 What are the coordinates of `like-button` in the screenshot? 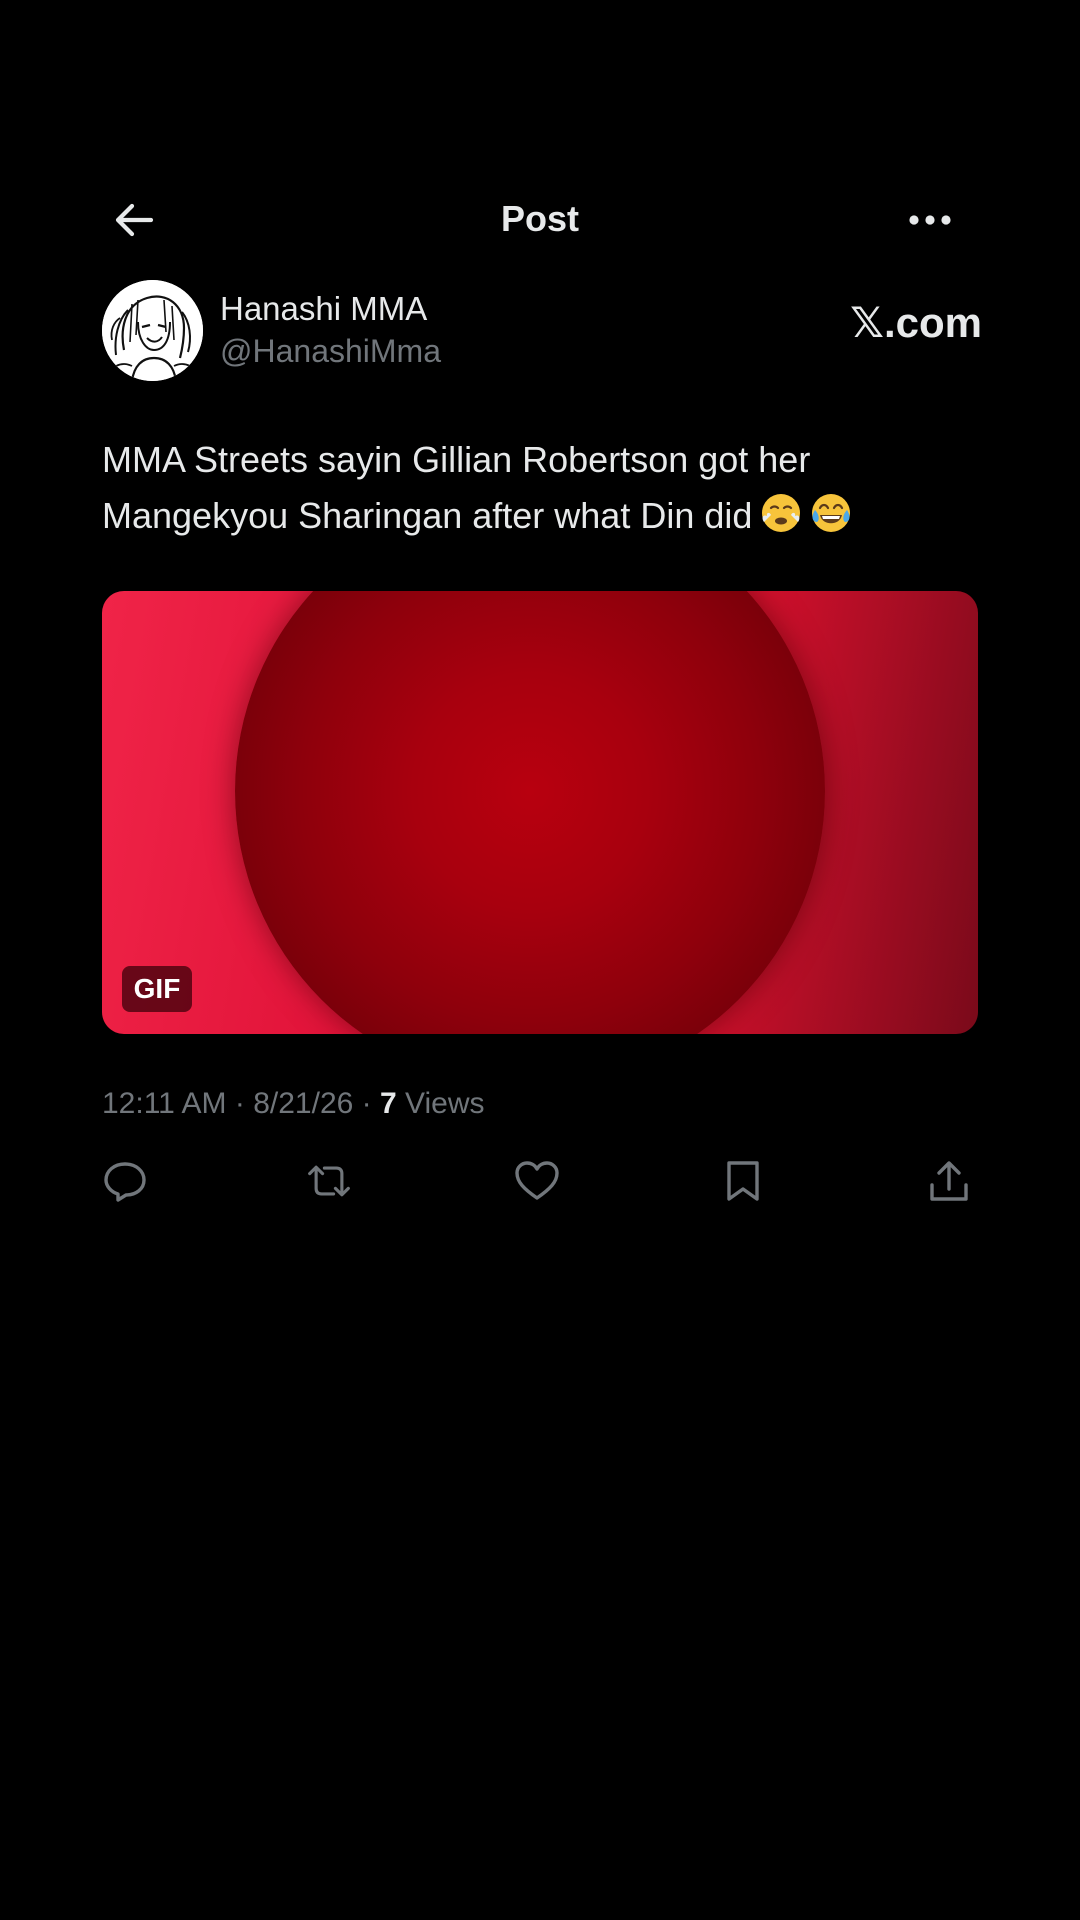 It's located at (537, 1181).